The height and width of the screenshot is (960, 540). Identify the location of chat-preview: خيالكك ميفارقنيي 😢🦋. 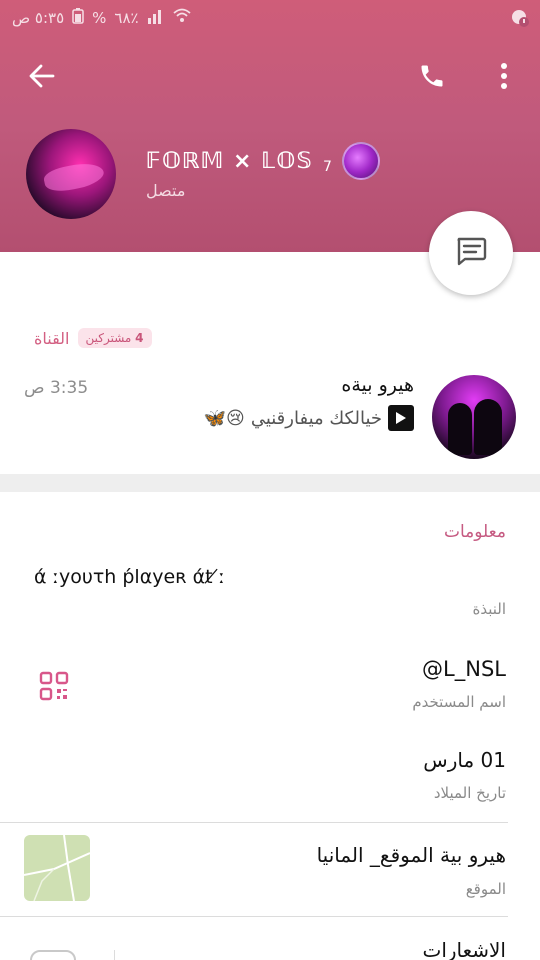
(309, 418).